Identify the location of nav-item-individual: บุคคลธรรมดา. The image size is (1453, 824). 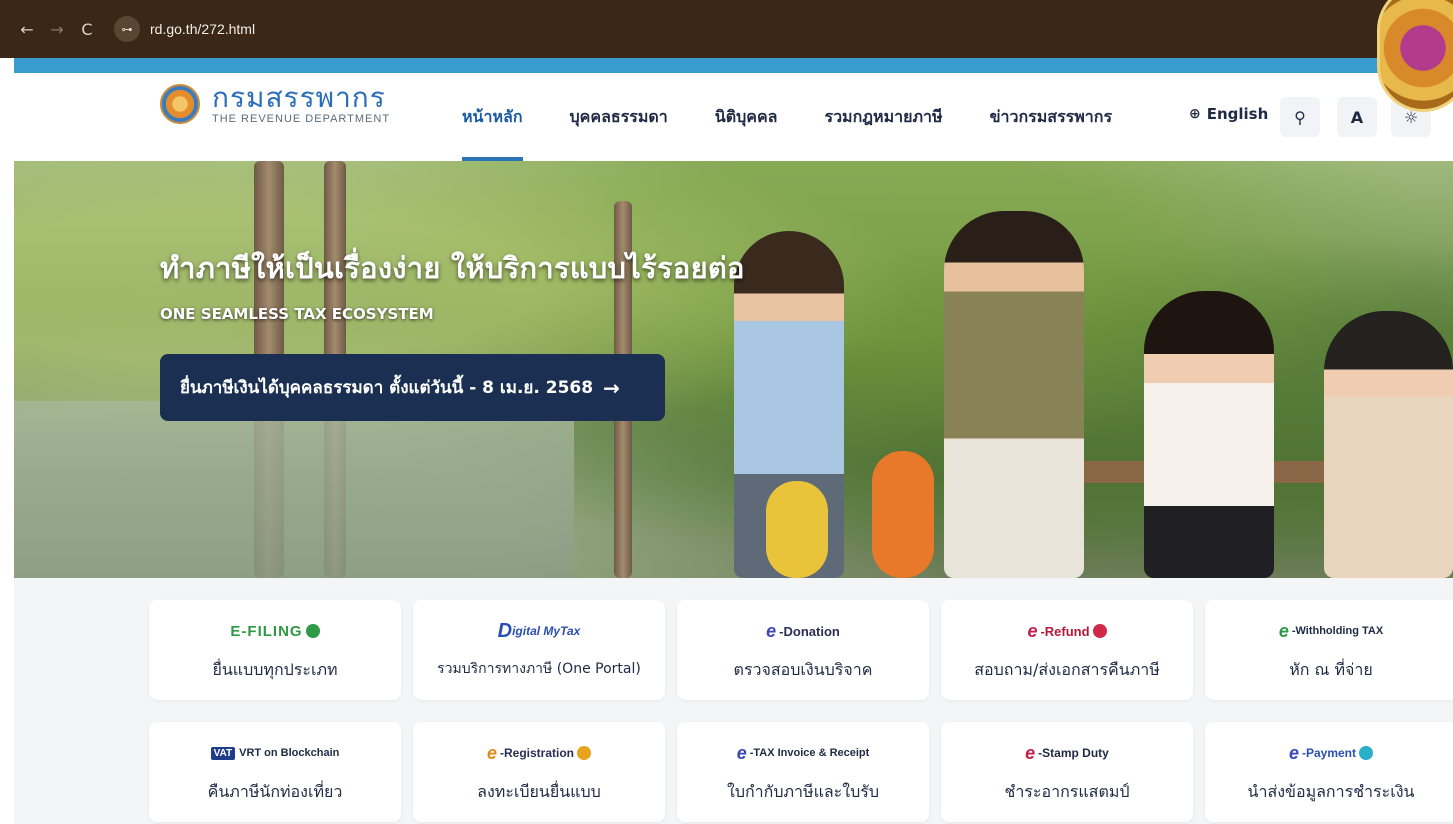
(619, 117).